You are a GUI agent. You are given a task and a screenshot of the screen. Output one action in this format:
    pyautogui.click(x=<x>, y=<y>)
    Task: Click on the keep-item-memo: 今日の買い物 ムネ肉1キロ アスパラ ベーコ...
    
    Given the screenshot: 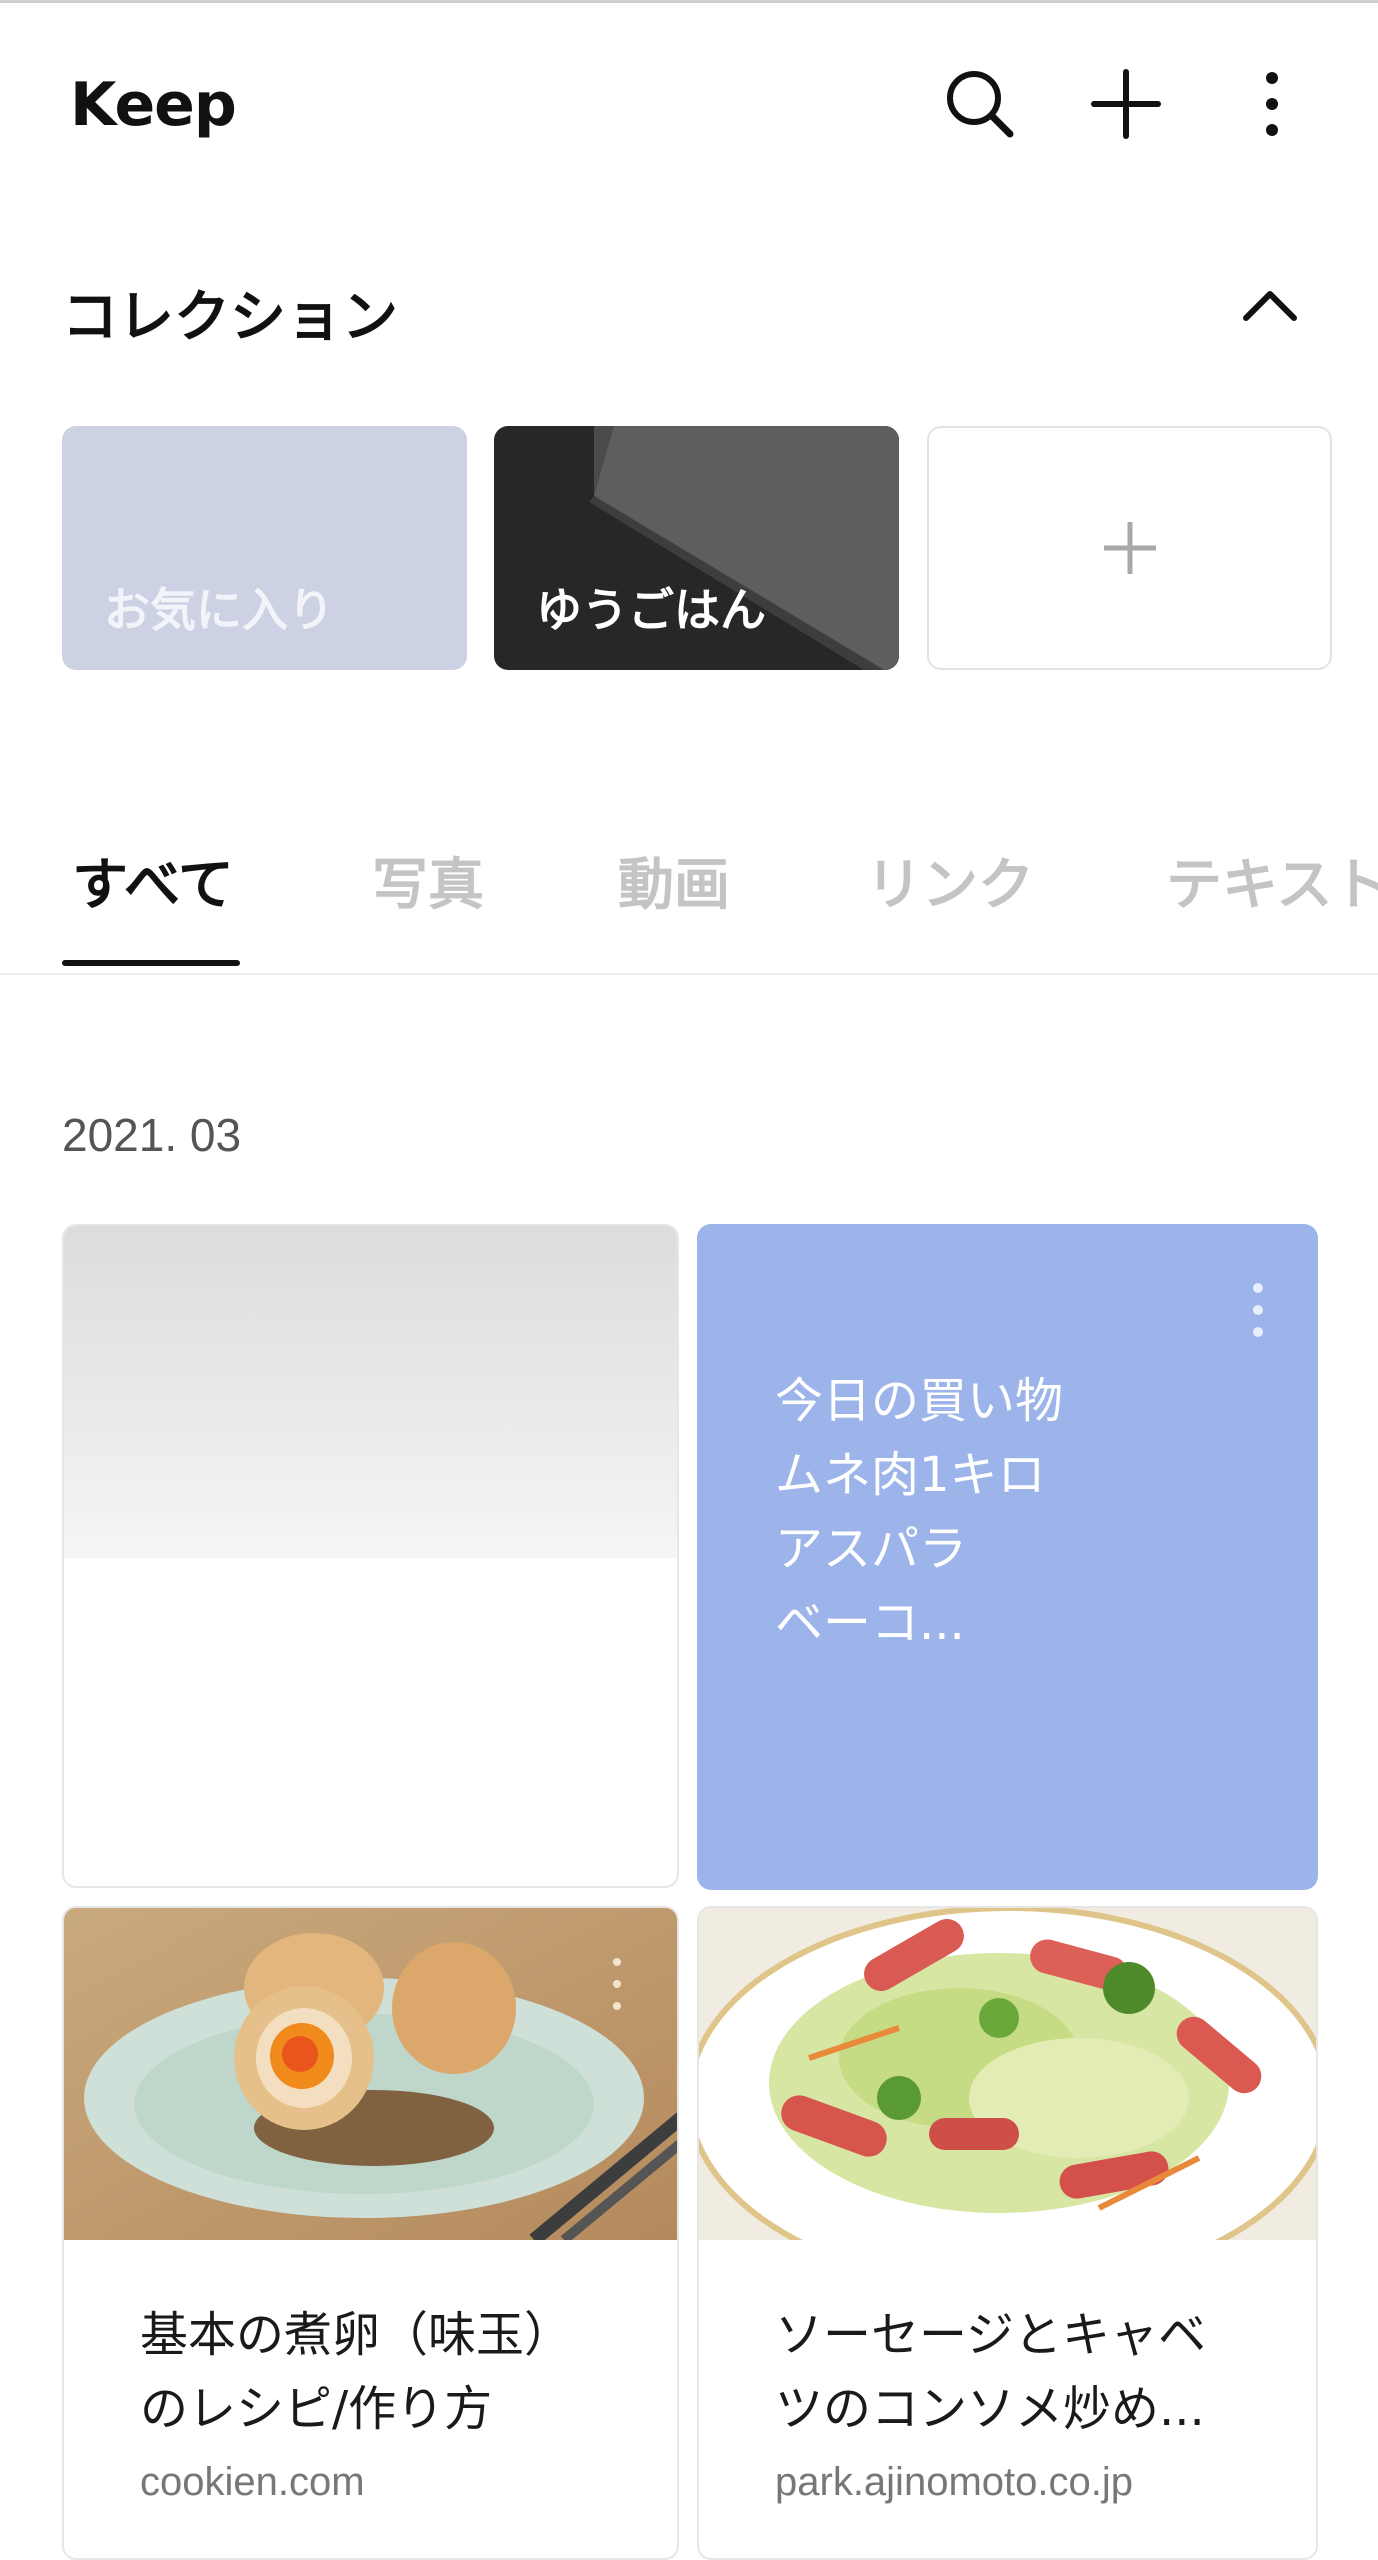 What is the action you would take?
    pyautogui.click(x=1007, y=1557)
    